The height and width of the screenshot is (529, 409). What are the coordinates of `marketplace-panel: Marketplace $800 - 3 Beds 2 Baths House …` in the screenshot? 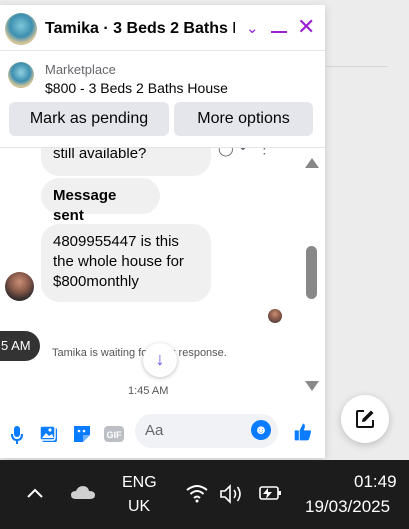 It's located at (162, 99).